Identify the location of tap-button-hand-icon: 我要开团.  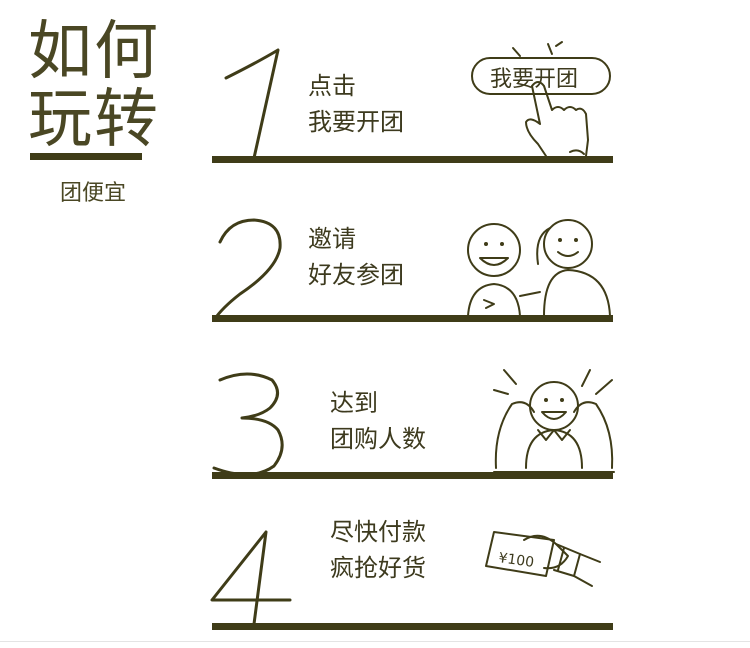
(543, 102).